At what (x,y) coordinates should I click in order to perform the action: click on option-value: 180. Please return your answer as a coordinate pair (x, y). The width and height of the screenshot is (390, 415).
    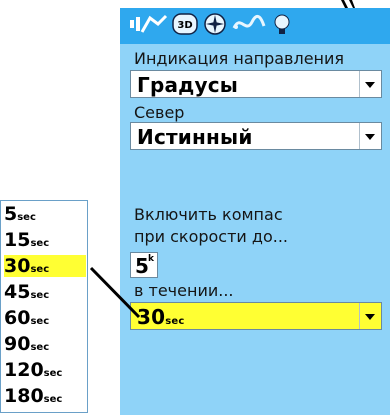
    Looking at the image, I should click on (24, 396).